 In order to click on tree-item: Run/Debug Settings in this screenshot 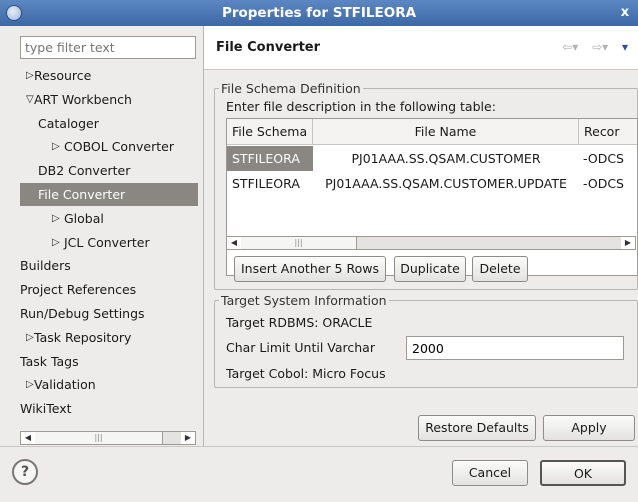, I will do `click(101, 313)`.